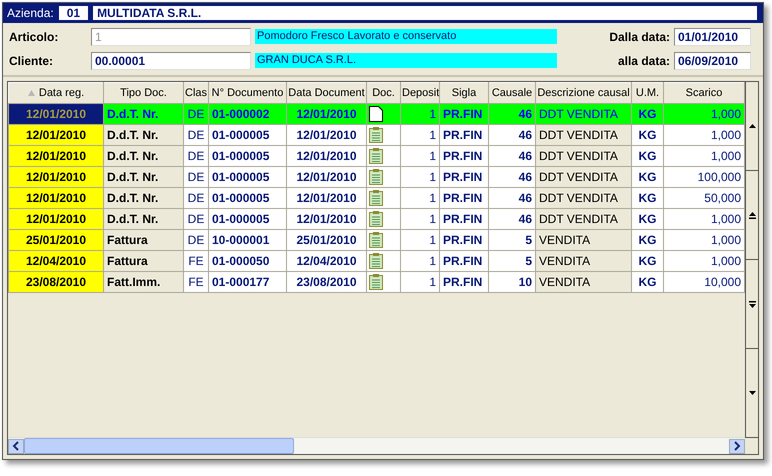 This screenshot has width=772, height=476. I want to click on article-description: Pomodoro Fresco Lavorato e conservato, so click(406, 36).